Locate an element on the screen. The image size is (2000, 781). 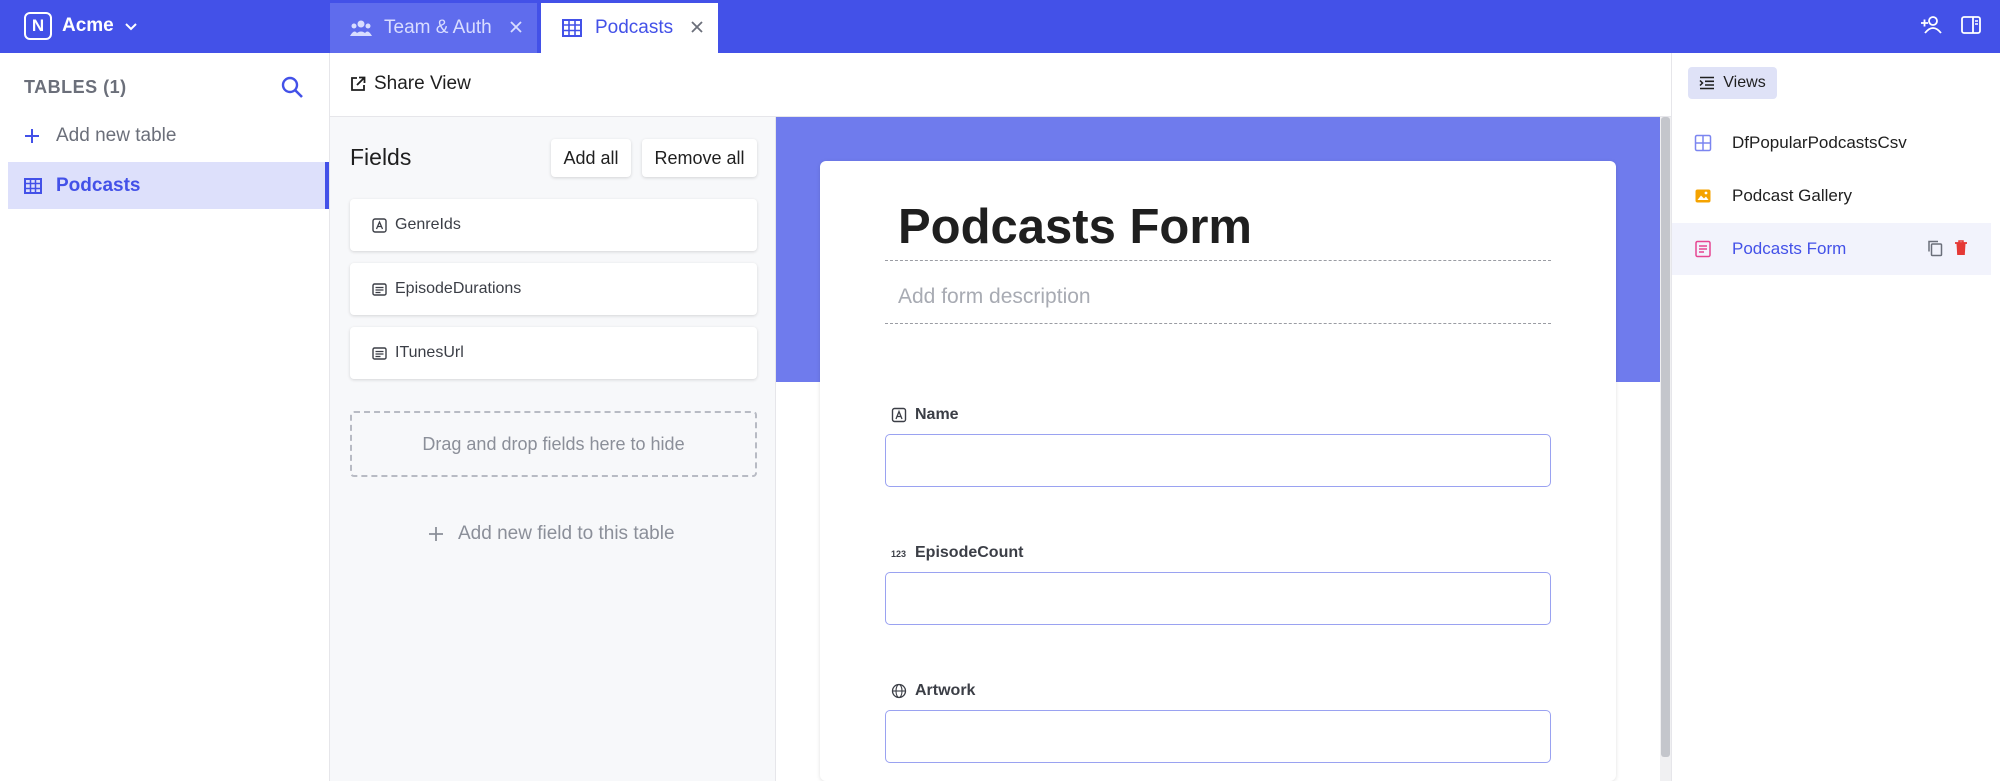
view-item-label: Podcast Gallery is located at coordinates (1792, 195).